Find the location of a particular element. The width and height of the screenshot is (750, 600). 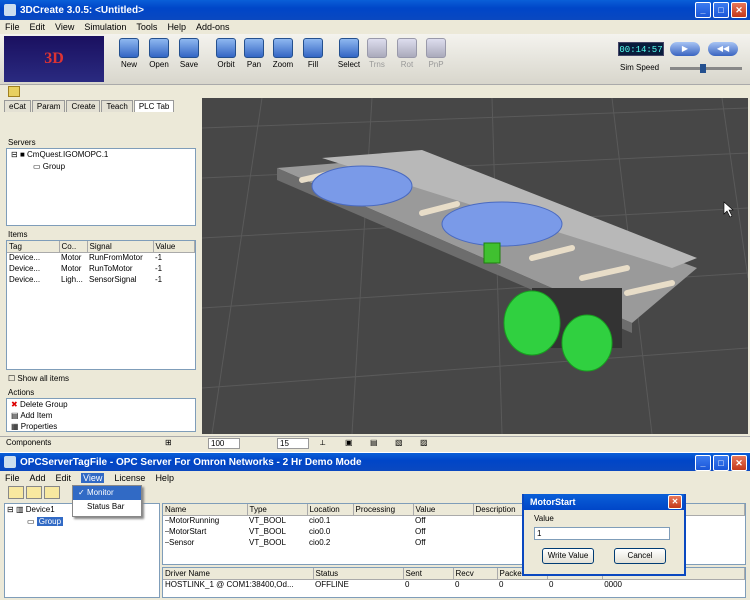

actions-list: ✖ Delete Group ▤ Add Item ▦ Properties is located at coordinates (101, 415).